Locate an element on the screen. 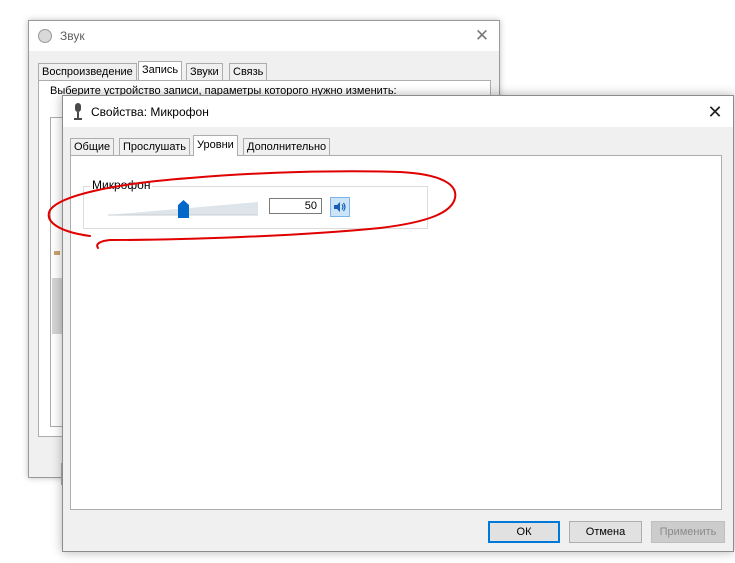 This screenshot has height=563, width=735. tab-sounds: Звуки is located at coordinates (204, 71).